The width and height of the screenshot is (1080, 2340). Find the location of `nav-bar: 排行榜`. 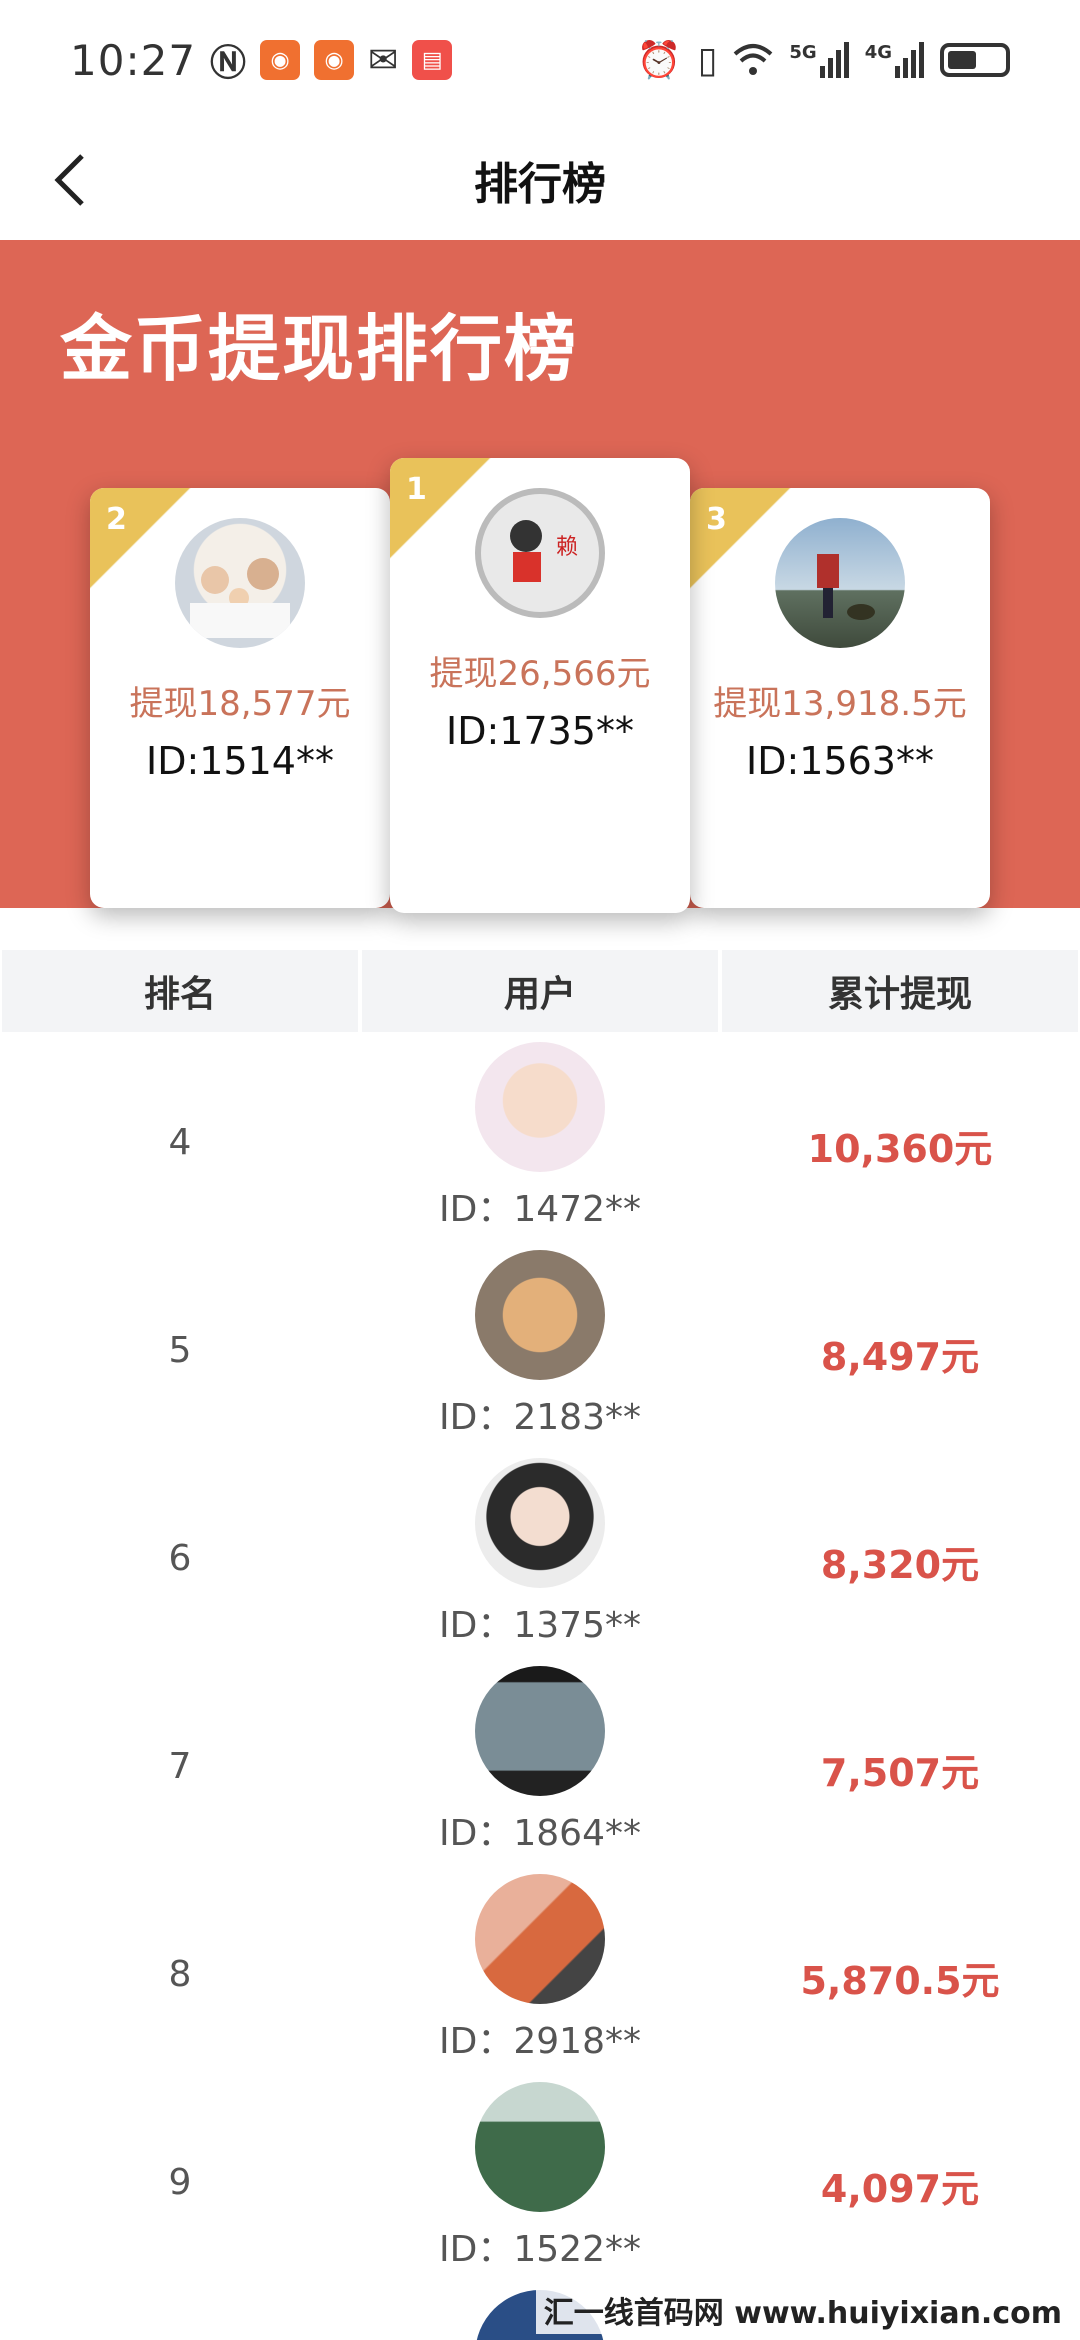

nav-bar: 排行榜 is located at coordinates (540, 180).